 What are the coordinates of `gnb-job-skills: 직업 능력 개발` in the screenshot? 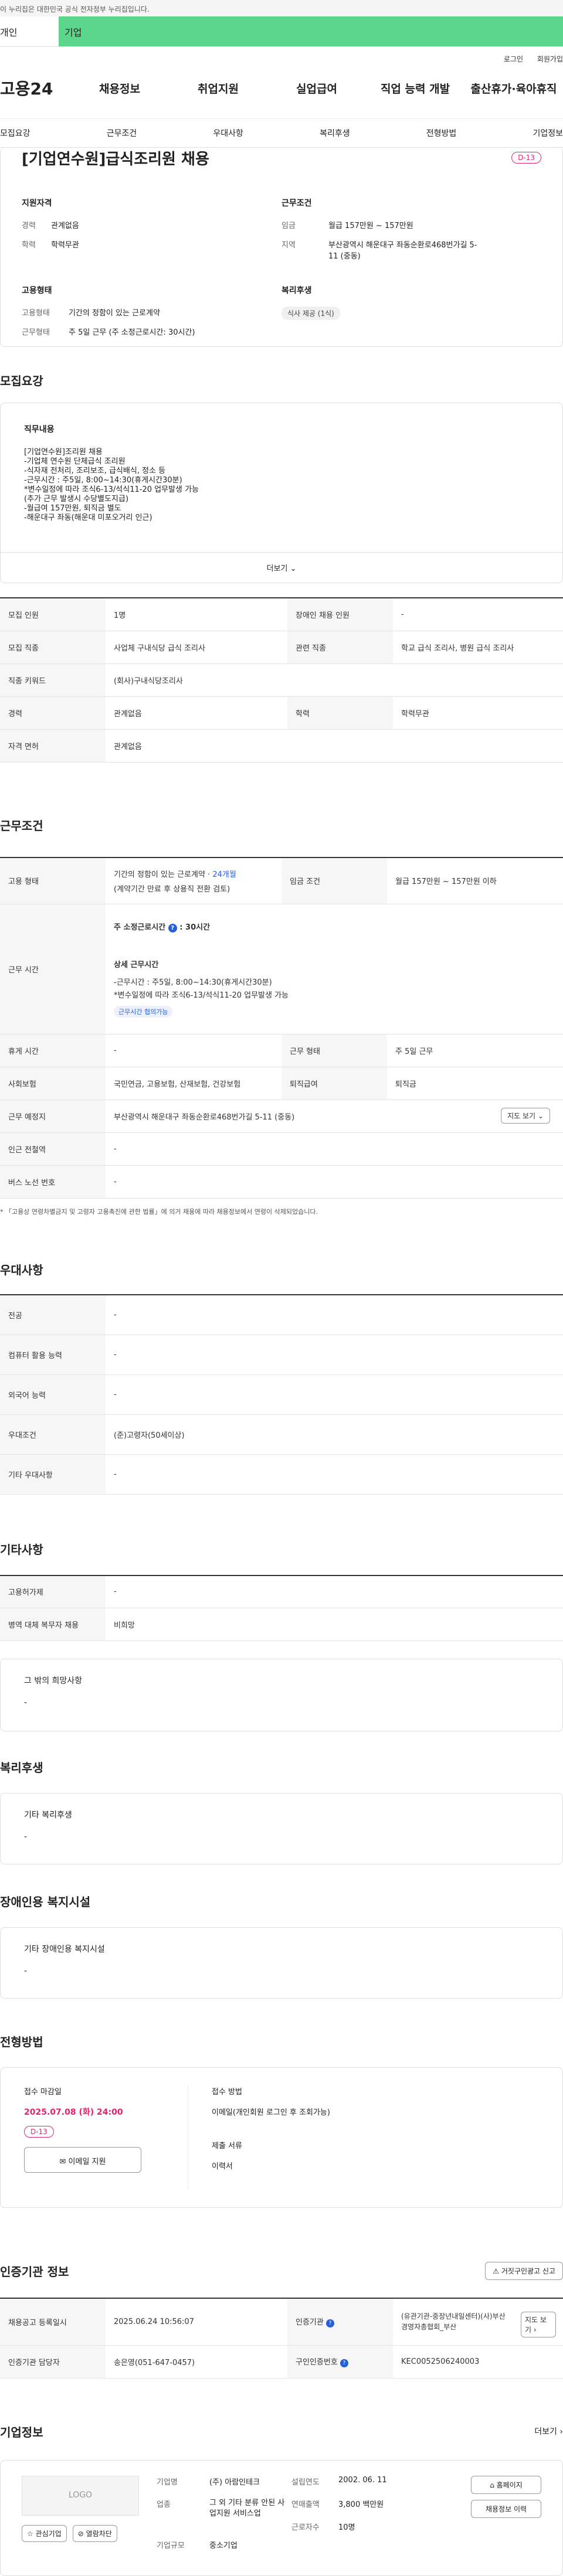 It's located at (415, 88).